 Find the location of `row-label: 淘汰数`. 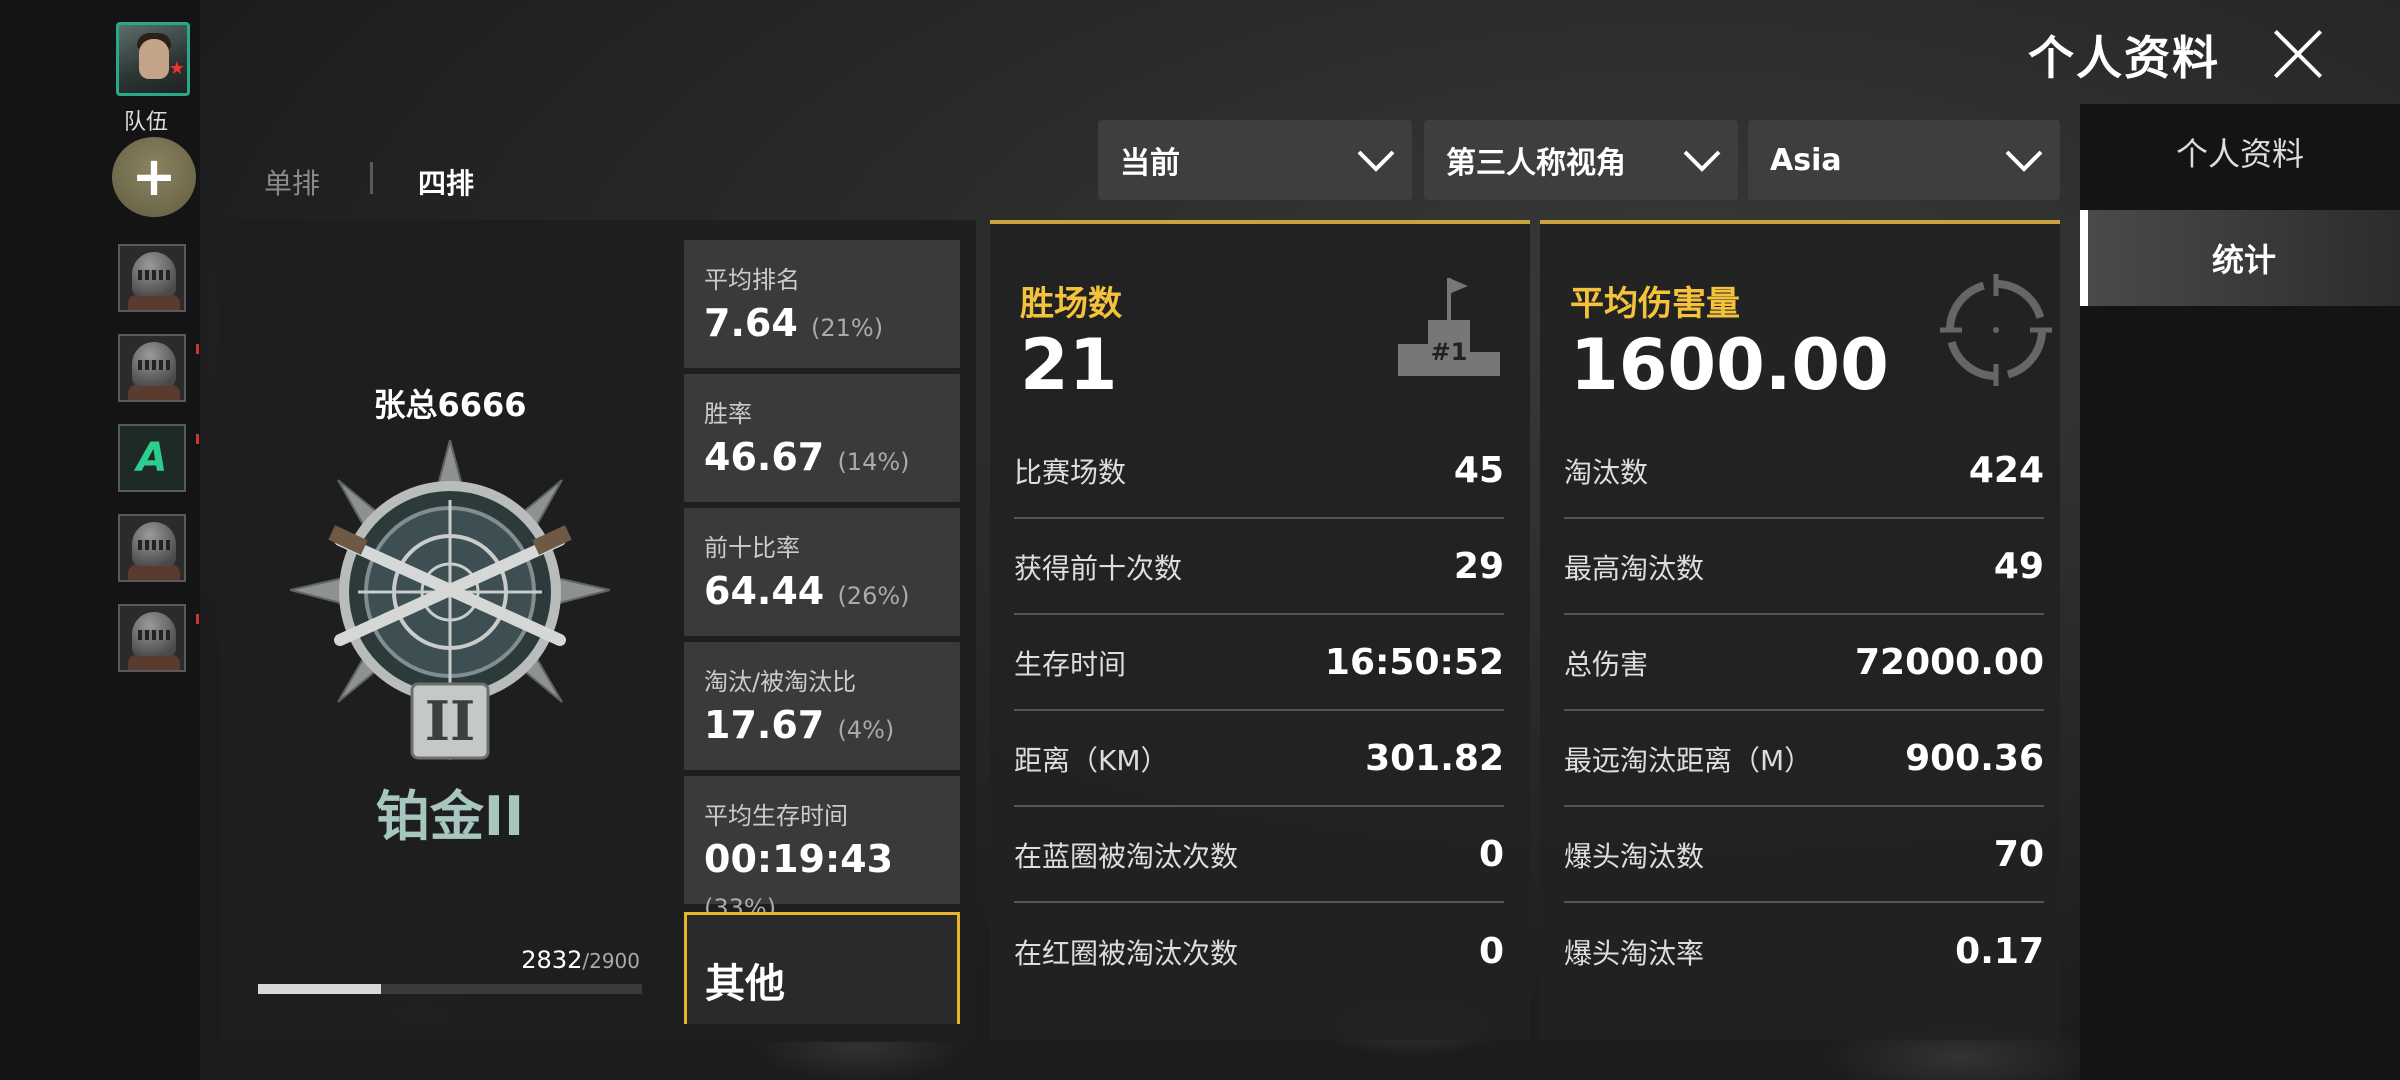

row-label: 淘汰数 is located at coordinates (1606, 472).